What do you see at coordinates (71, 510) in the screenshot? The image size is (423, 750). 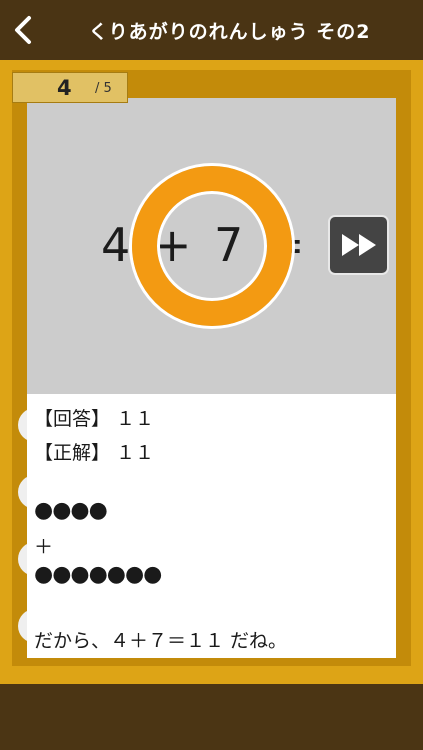 I see `dots-first-addend: ●●●●` at bounding box center [71, 510].